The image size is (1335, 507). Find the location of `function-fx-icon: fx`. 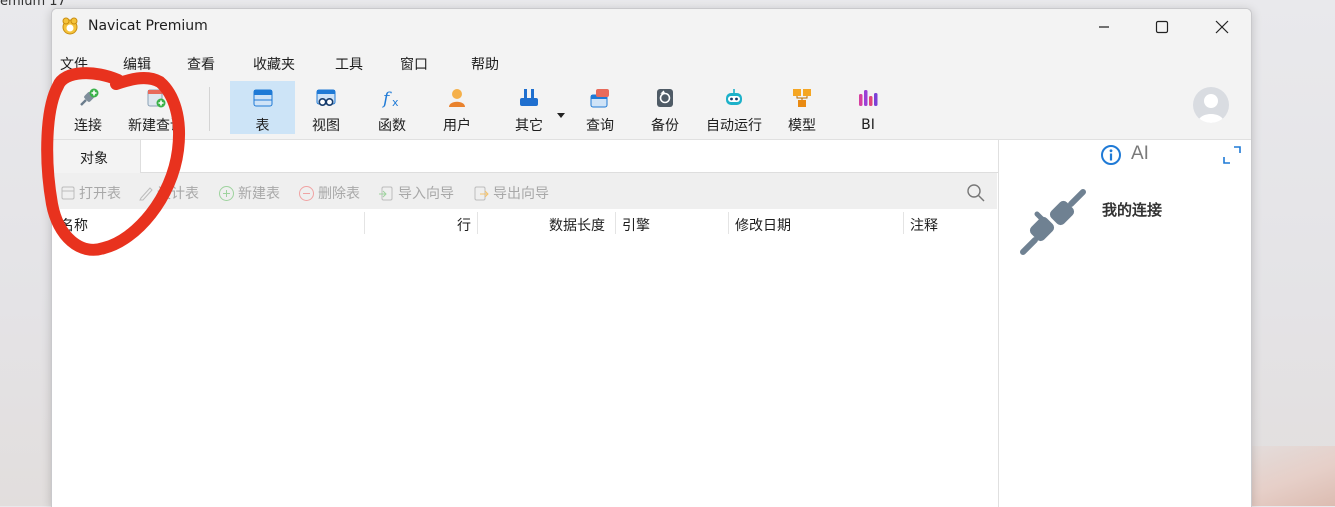

function-fx-icon: fx is located at coordinates (392, 98).